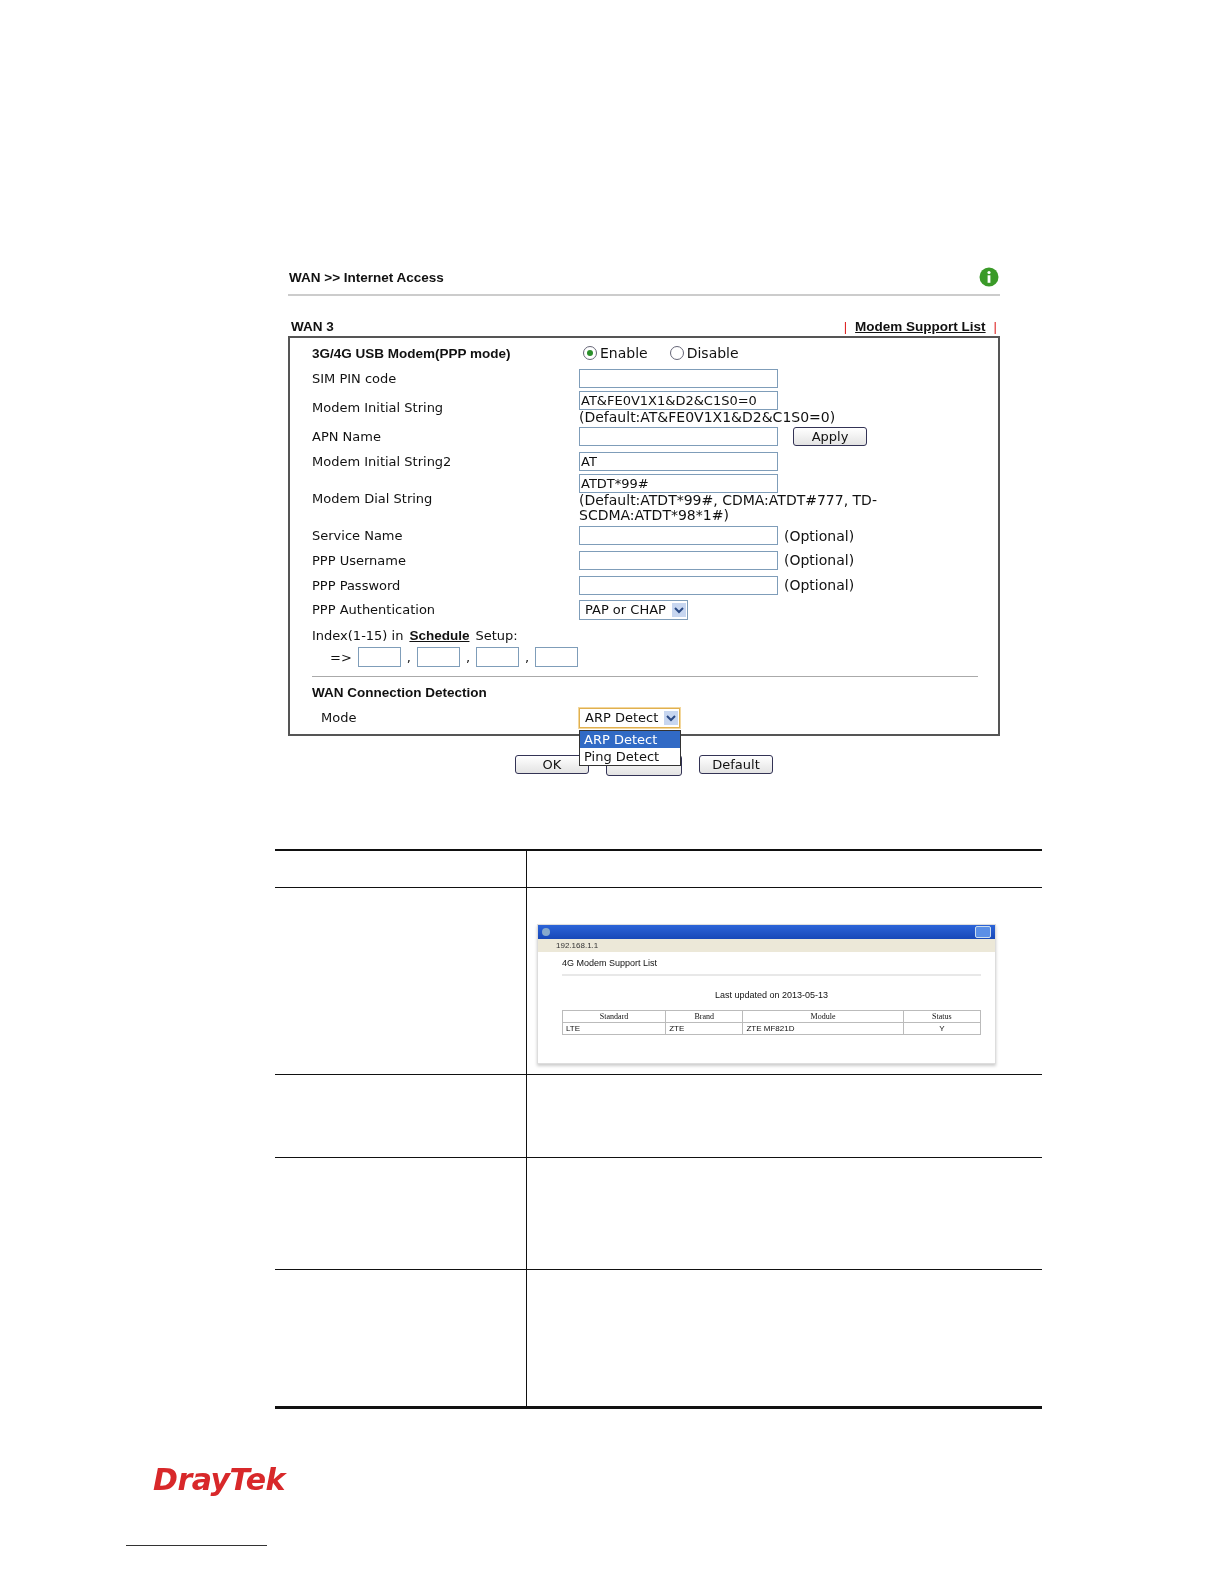  What do you see at coordinates (439, 635) in the screenshot?
I see `schedule-link: Schedule` at bounding box center [439, 635].